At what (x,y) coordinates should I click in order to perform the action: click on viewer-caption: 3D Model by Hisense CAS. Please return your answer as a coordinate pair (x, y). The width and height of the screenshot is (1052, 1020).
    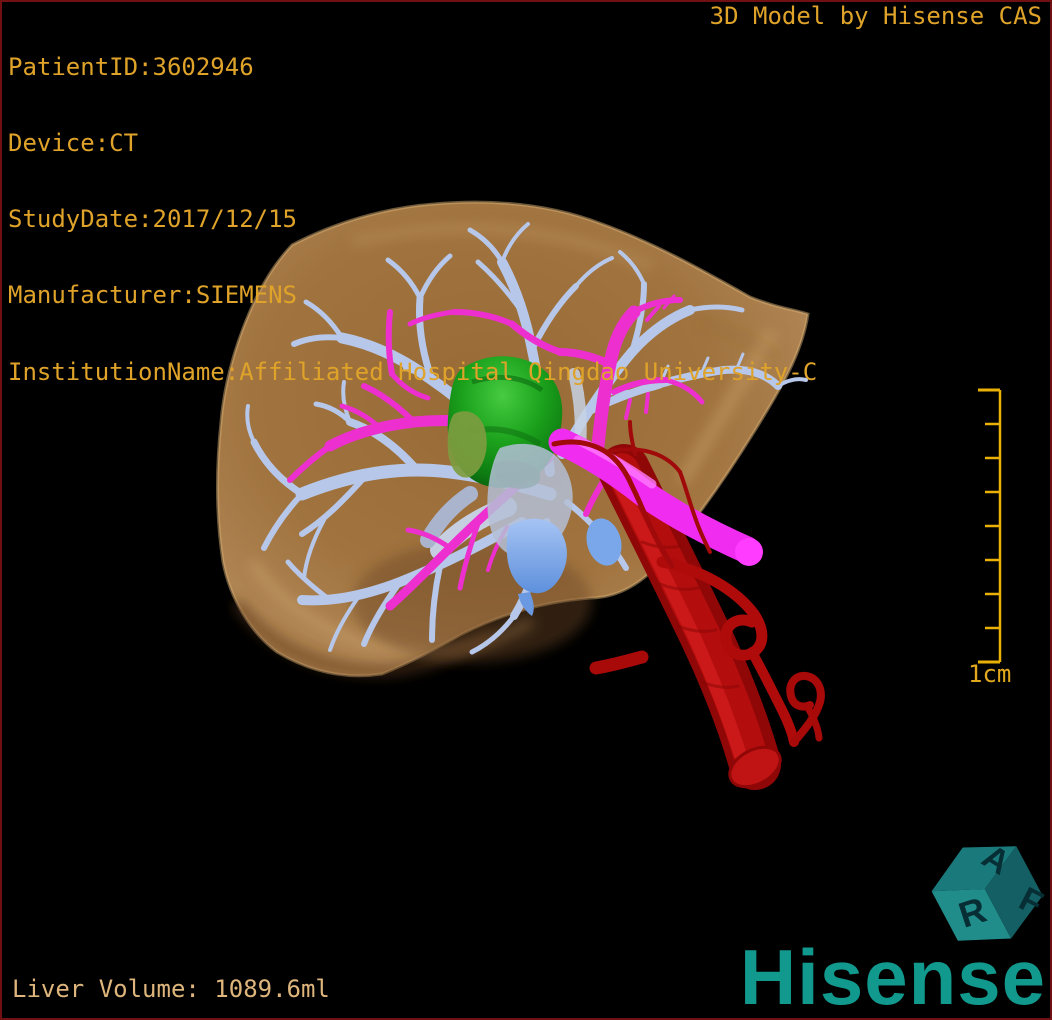
    Looking at the image, I should click on (875, 16).